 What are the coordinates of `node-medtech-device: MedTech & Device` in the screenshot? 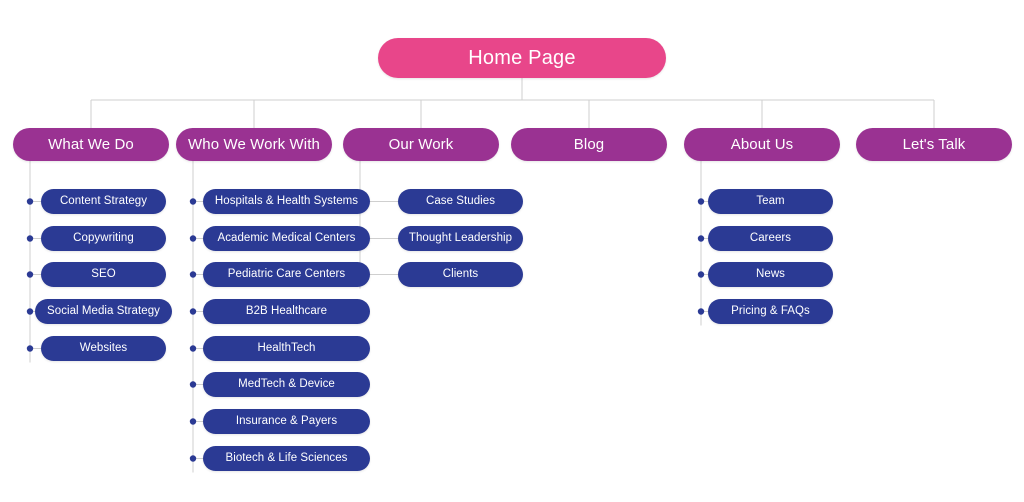 It's located at (286, 384).